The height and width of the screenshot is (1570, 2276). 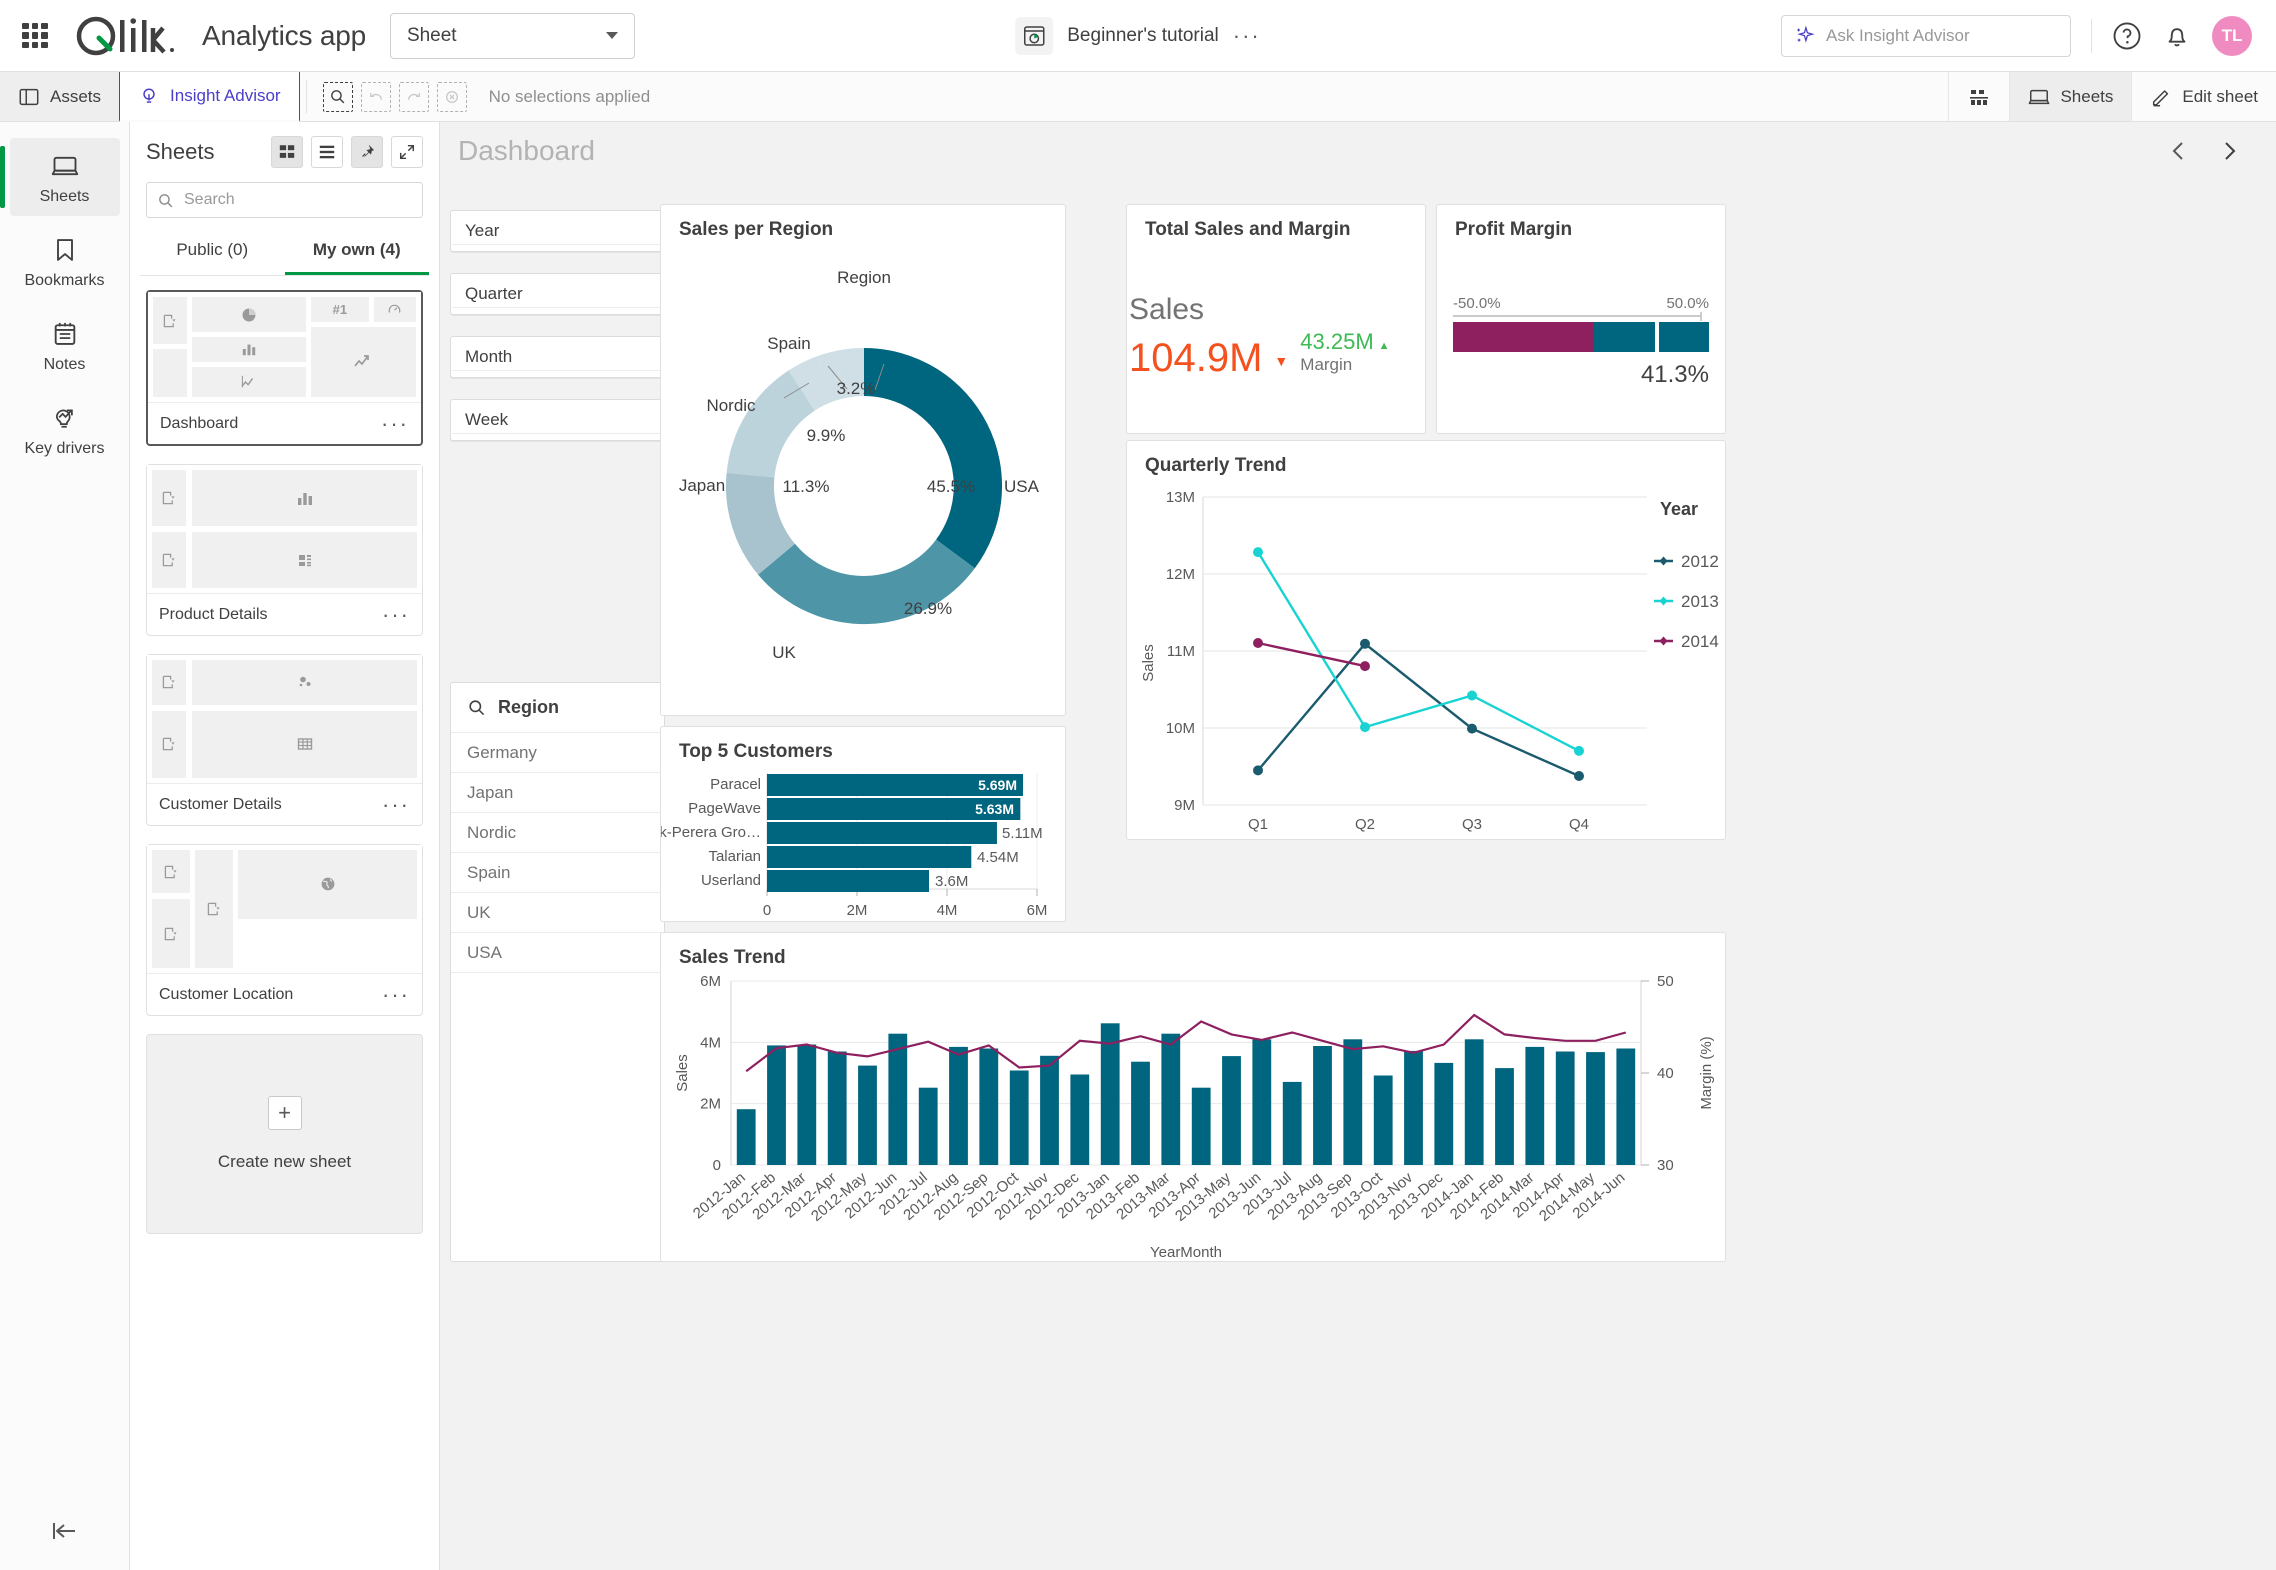 What do you see at coordinates (284, 1134) in the screenshot?
I see `create-new-sheet-button: + Create new sheet` at bounding box center [284, 1134].